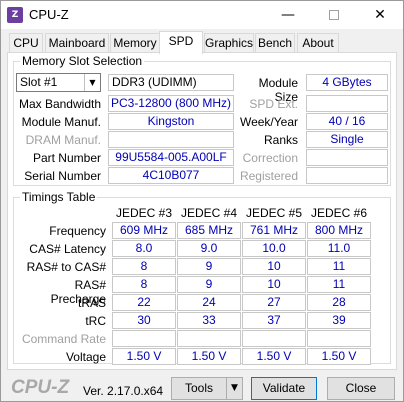  I want to click on timing-cell: 609 MHz, so click(144, 230).